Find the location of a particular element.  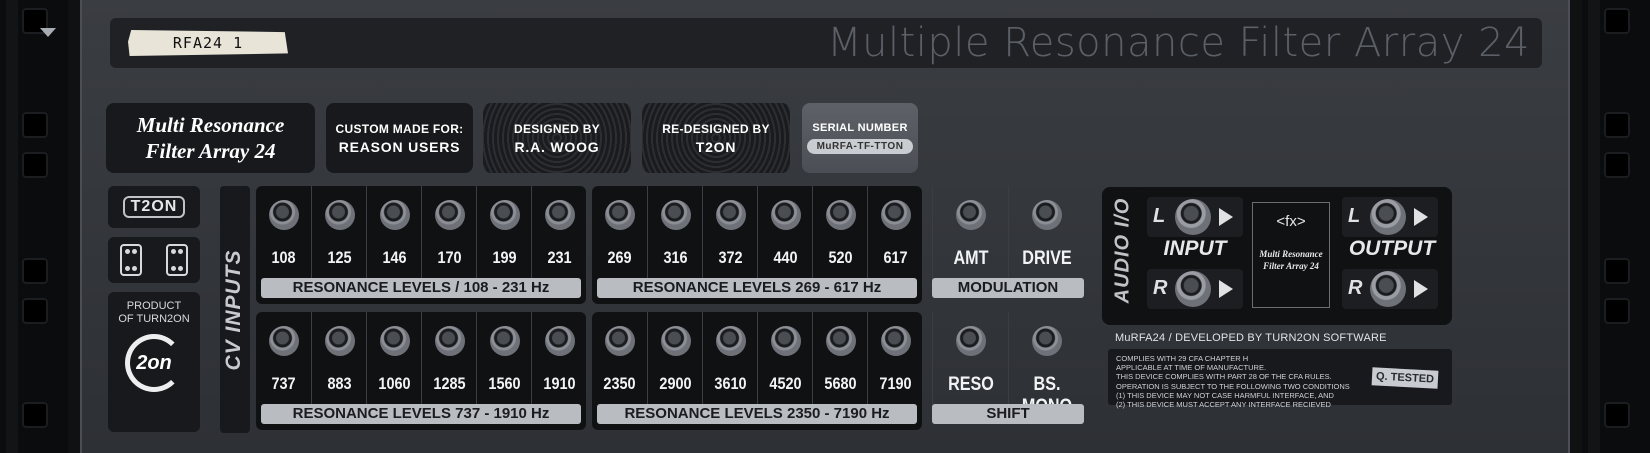

product-of-box: PRODUCT OF TURN2ON 2on is located at coordinates (154, 362).